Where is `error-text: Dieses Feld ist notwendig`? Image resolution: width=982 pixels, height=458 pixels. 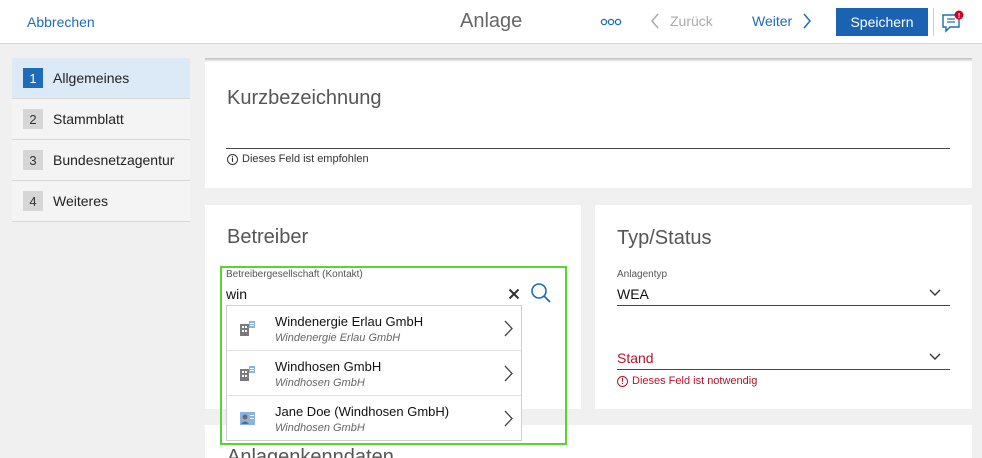
error-text: Dieses Feld ist notwendig is located at coordinates (695, 381).